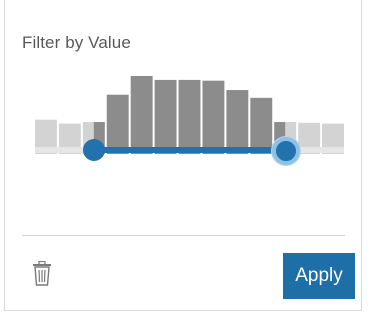 The width and height of the screenshot is (370, 313). I want to click on apply-button: Apply, so click(319, 276).